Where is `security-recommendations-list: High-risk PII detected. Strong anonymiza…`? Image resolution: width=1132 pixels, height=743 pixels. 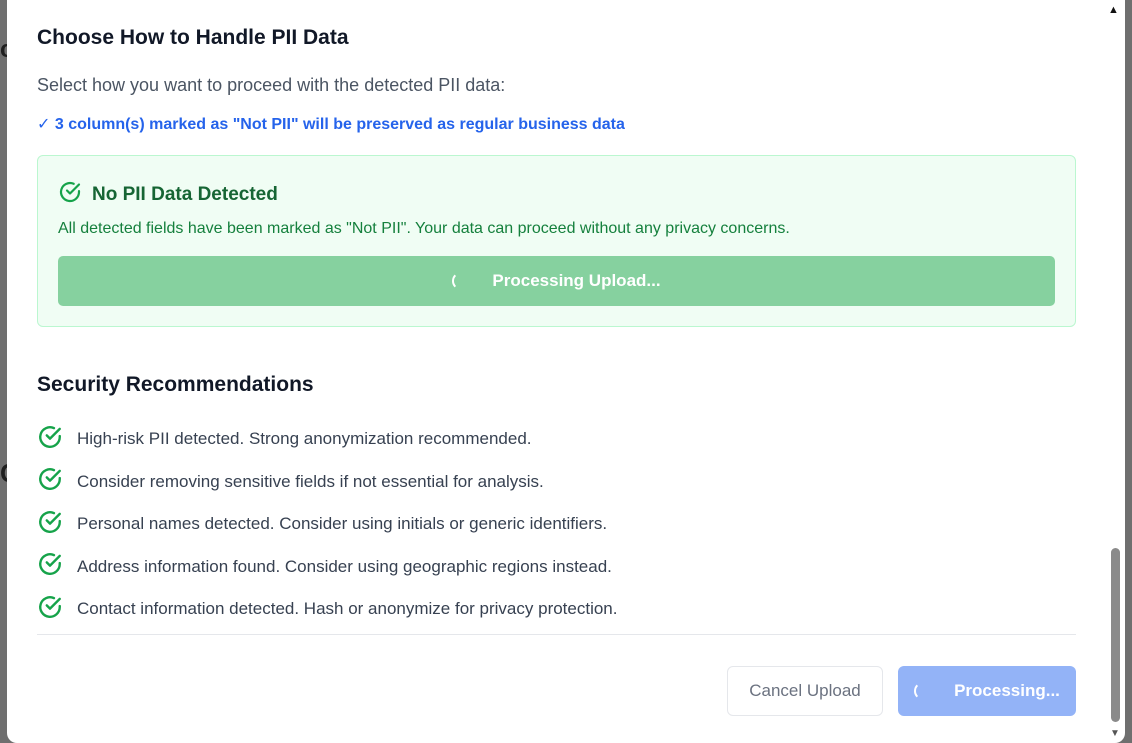
security-recommendations-list: High-risk PII detected. Strong anonymiza… is located at coordinates (327, 524).